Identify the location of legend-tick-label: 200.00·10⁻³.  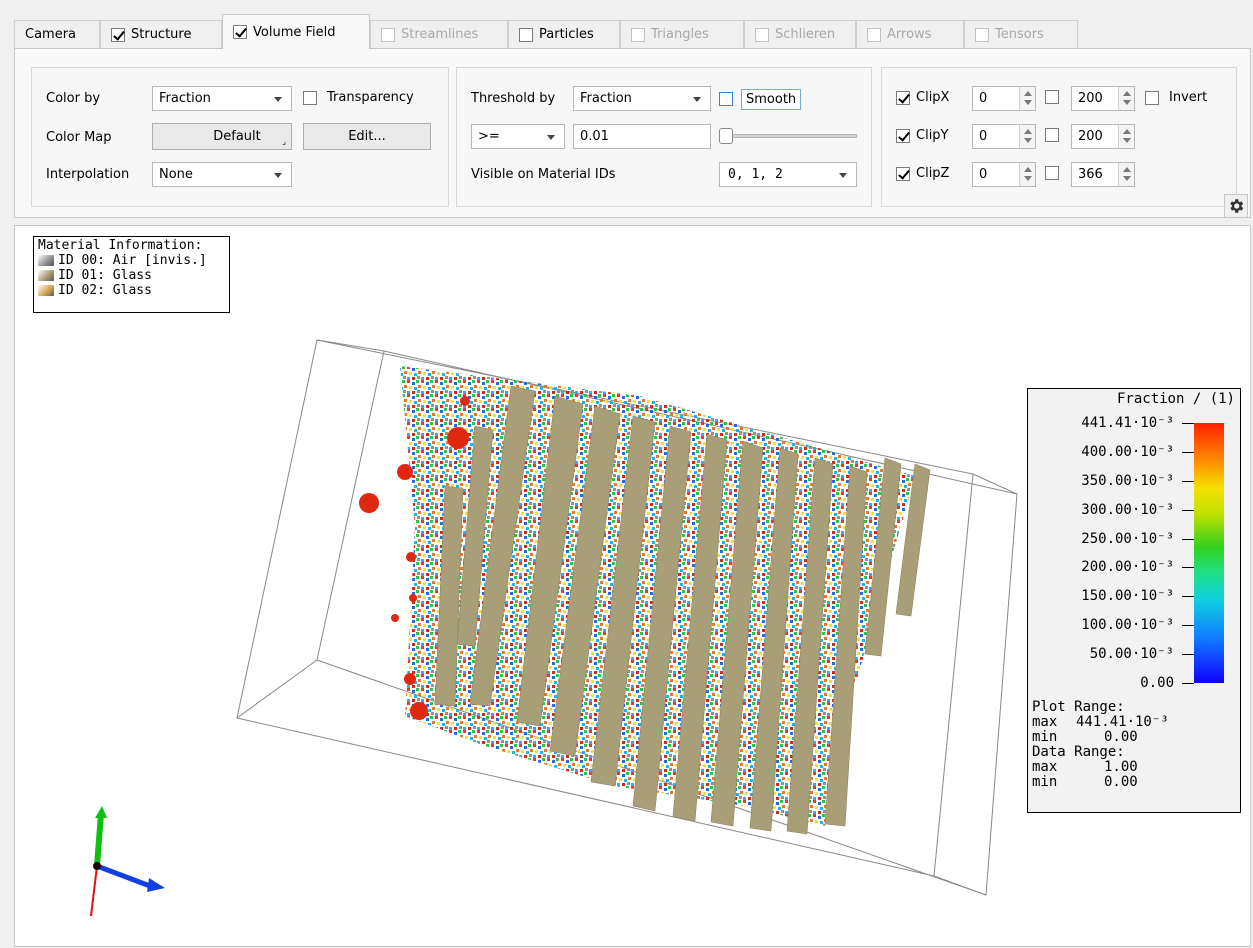
(1127, 567).